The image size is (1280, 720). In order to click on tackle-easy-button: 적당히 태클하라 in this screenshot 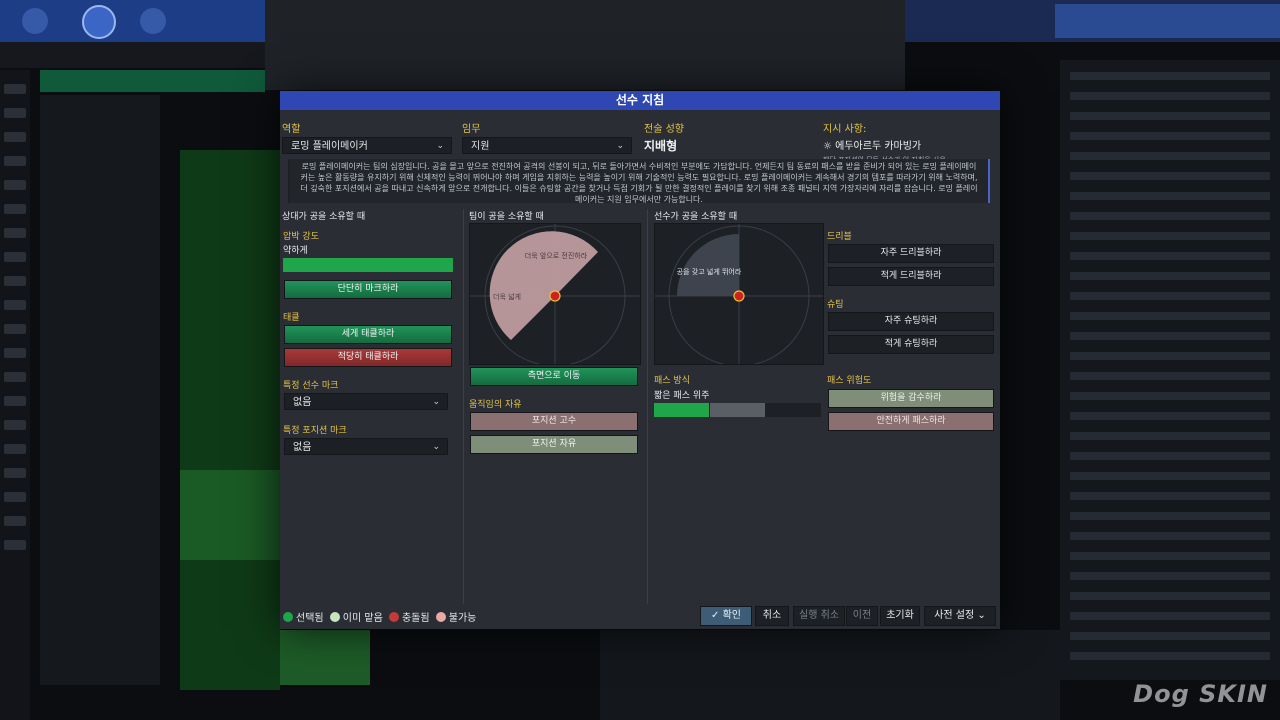, I will do `click(368, 357)`.